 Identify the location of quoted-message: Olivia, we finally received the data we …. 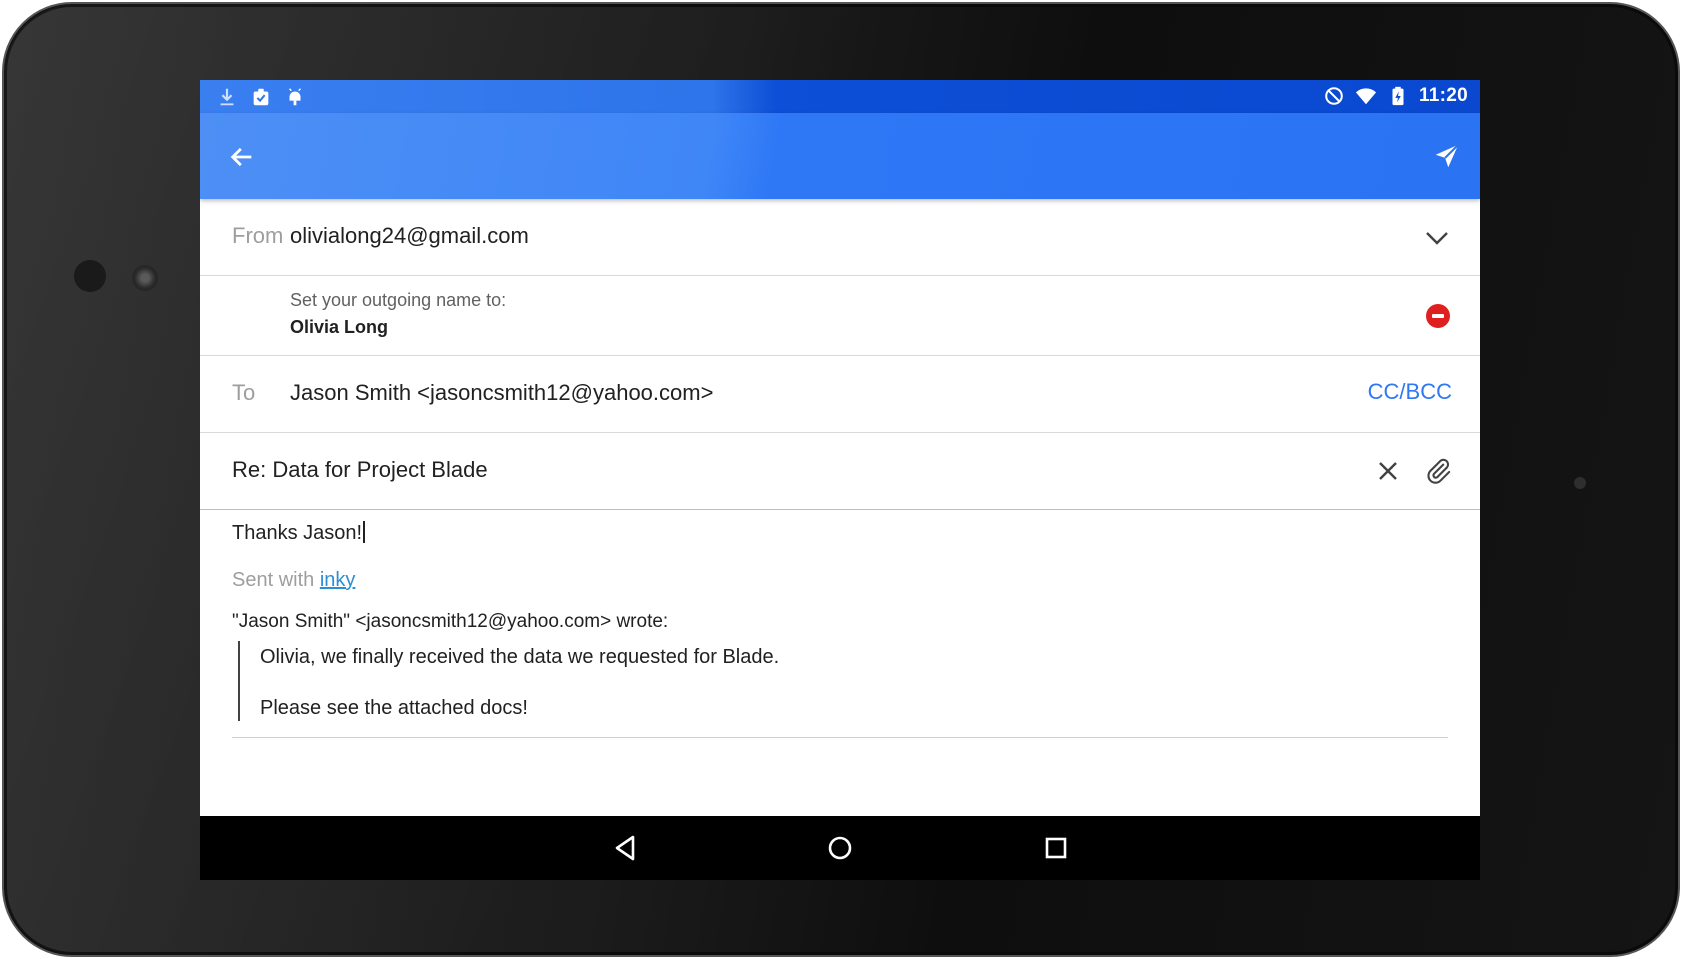
(848, 681).